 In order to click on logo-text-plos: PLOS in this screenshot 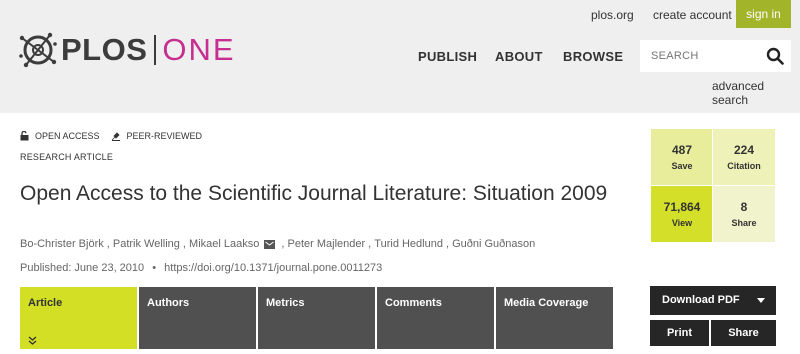, I will do `click(104, 49)`.